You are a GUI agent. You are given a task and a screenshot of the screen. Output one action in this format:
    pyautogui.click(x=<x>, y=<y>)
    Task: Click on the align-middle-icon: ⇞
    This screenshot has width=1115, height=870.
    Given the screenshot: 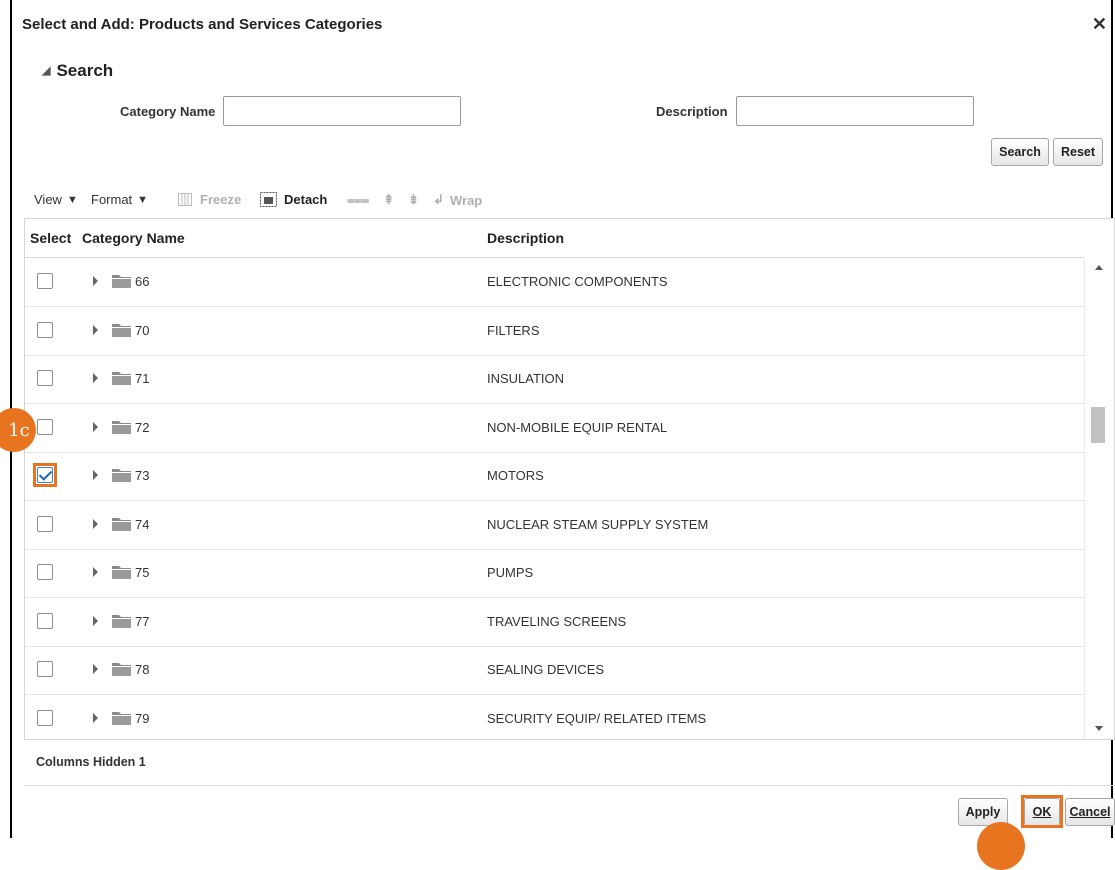 What is the action you would take?
    pyautogui.click(x=388, y=200)
    